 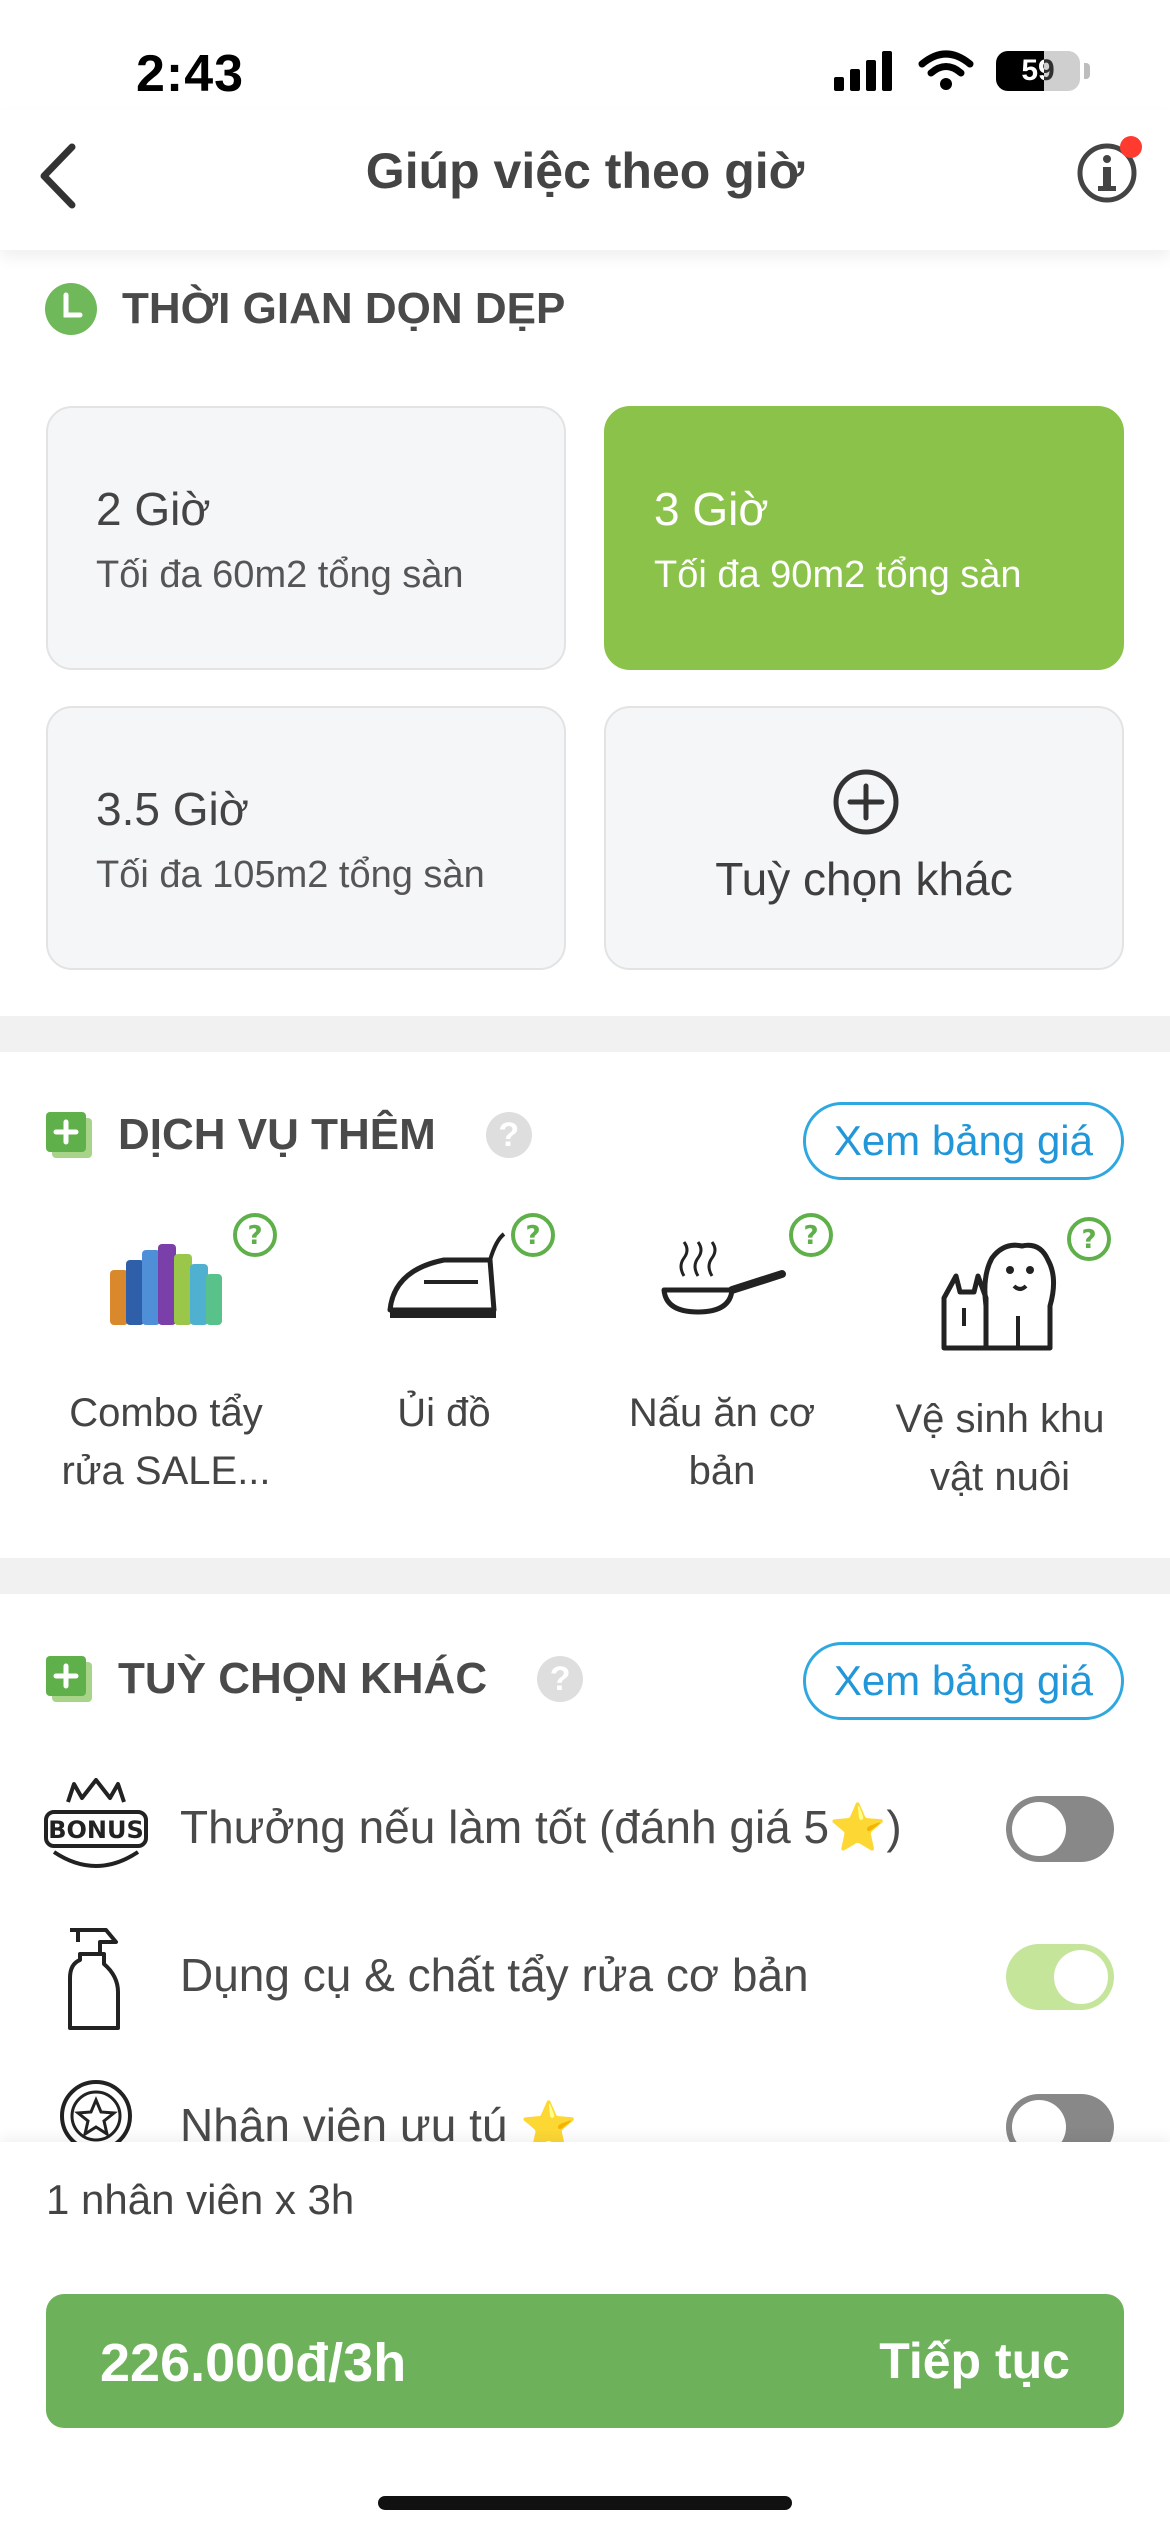 What do you see at coordinates (444, 1360) in the screenshot?
I see `service-ironing: ? Ủi đồ` at bounding box center [444, 1360].